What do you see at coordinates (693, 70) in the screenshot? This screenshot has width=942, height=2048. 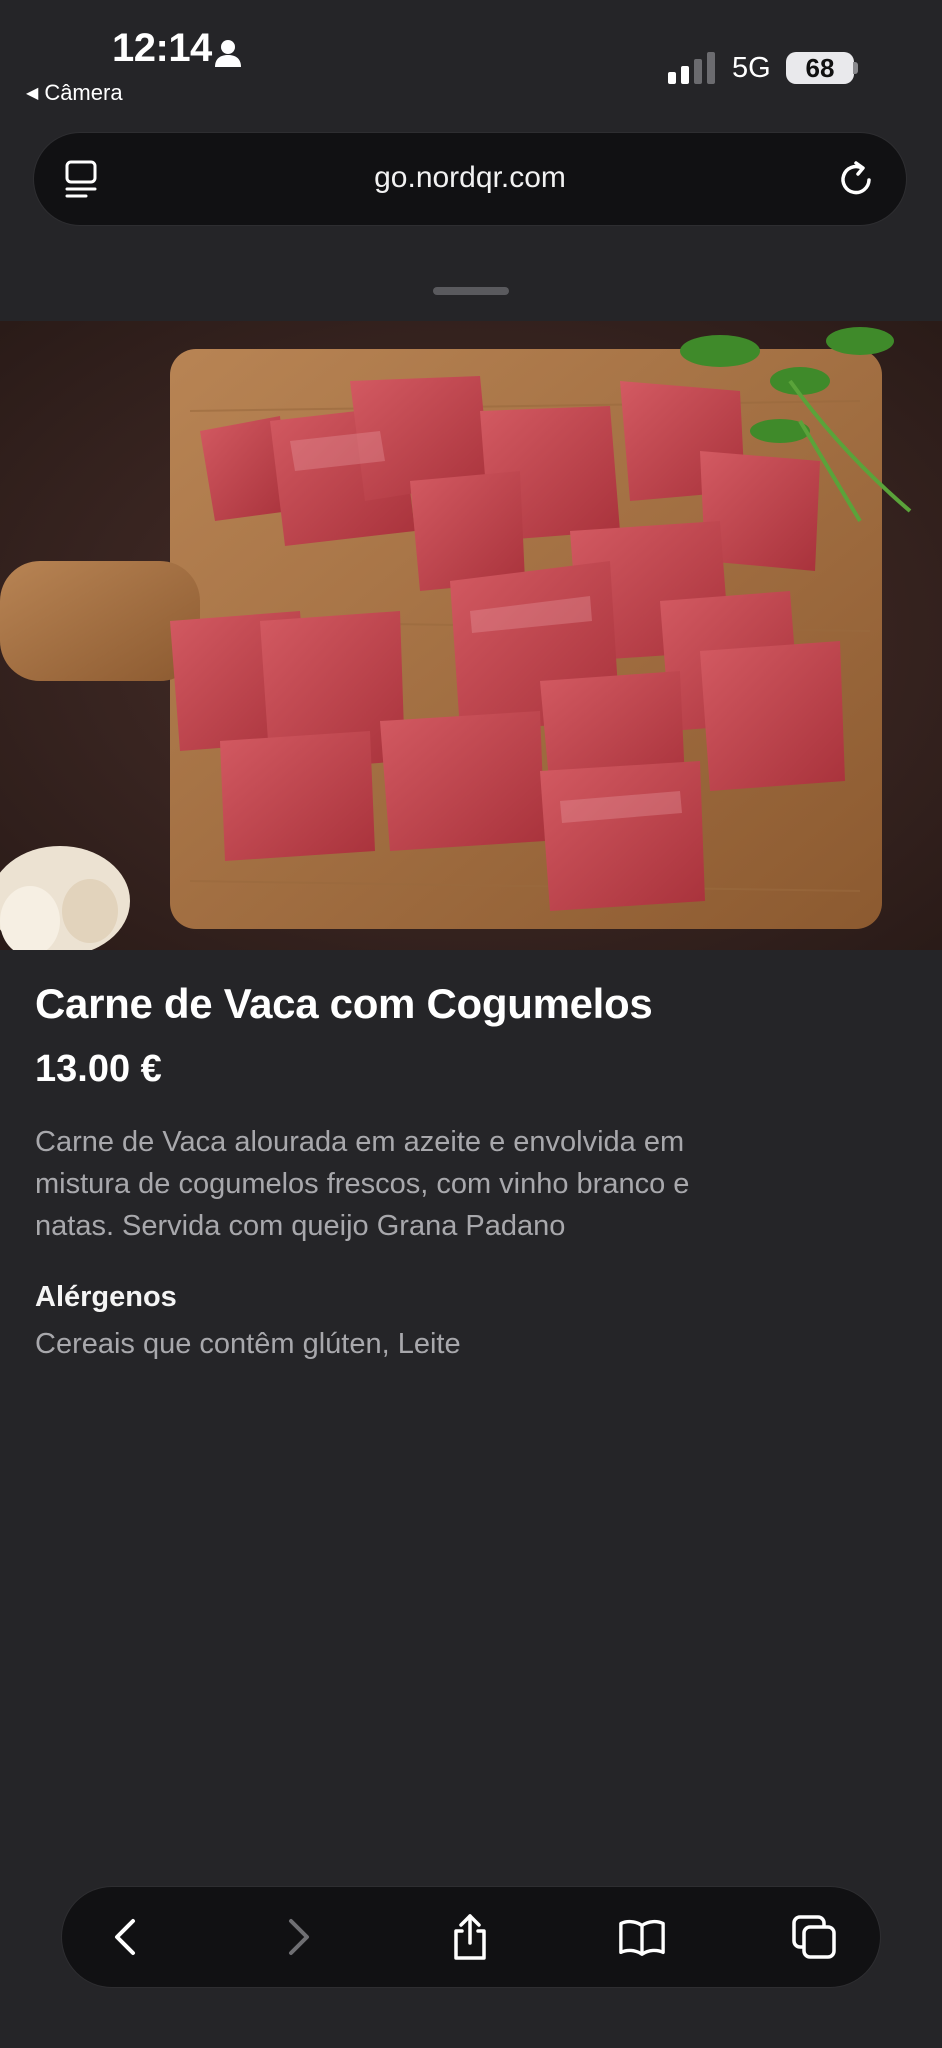 I see `signal-icon` at bounding box center [693, 70].